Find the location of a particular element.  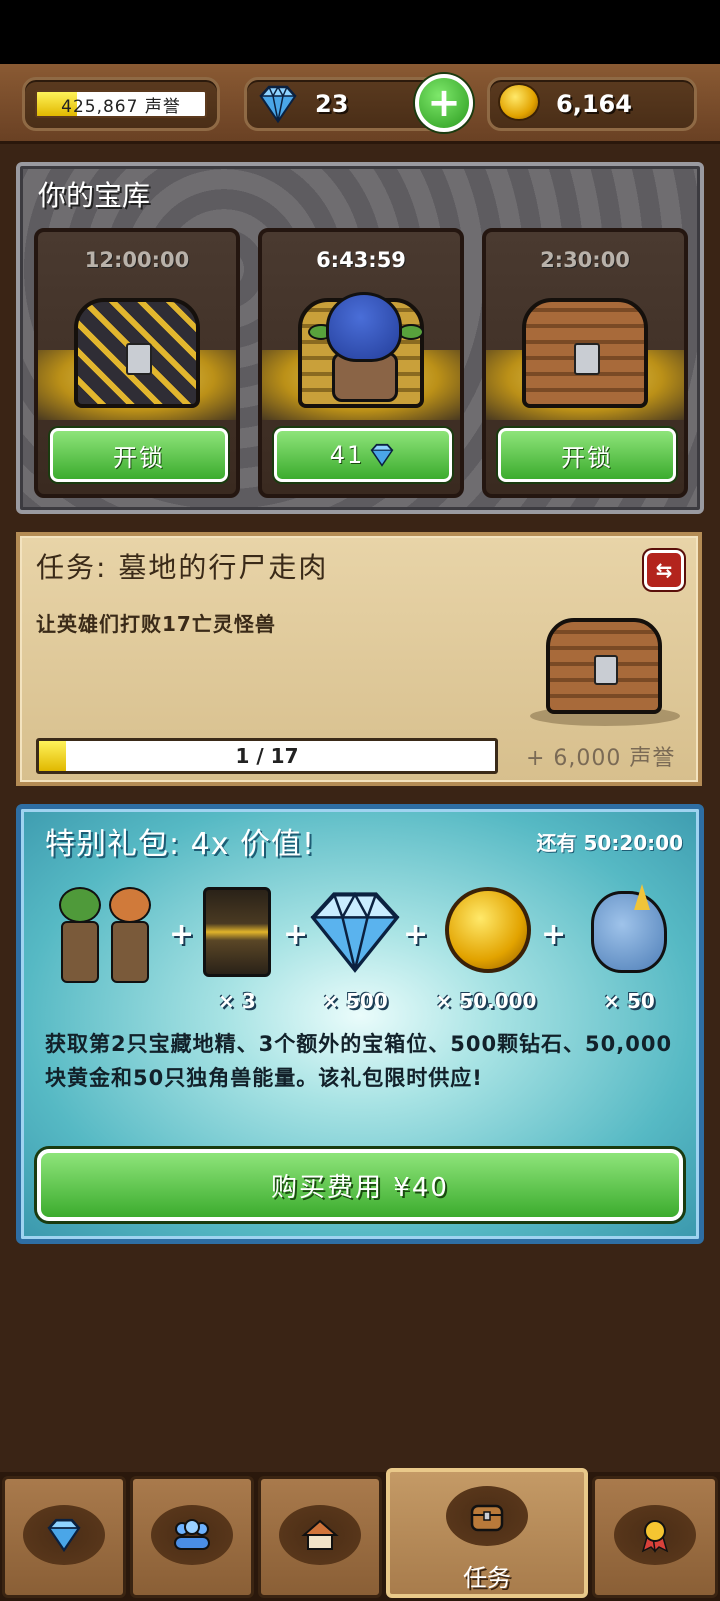

offer-item-chest-slots: × 3 is located at coordinates (237, 950).